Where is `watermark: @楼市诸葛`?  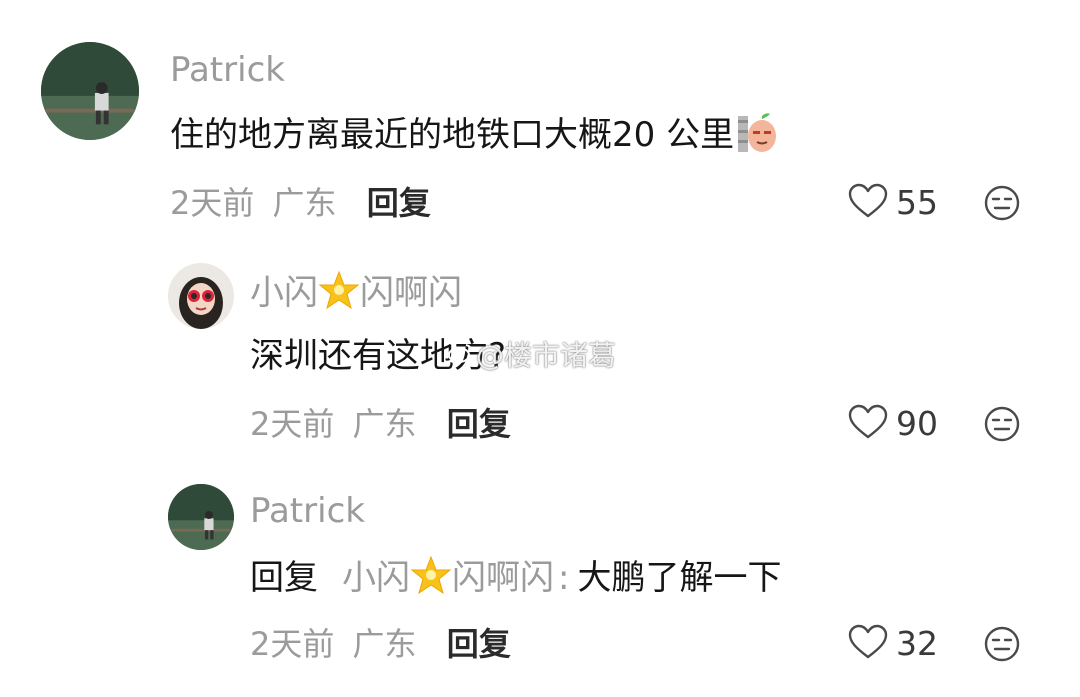 watermark: @楼市诸葛 is located at coordinates (532, 354).